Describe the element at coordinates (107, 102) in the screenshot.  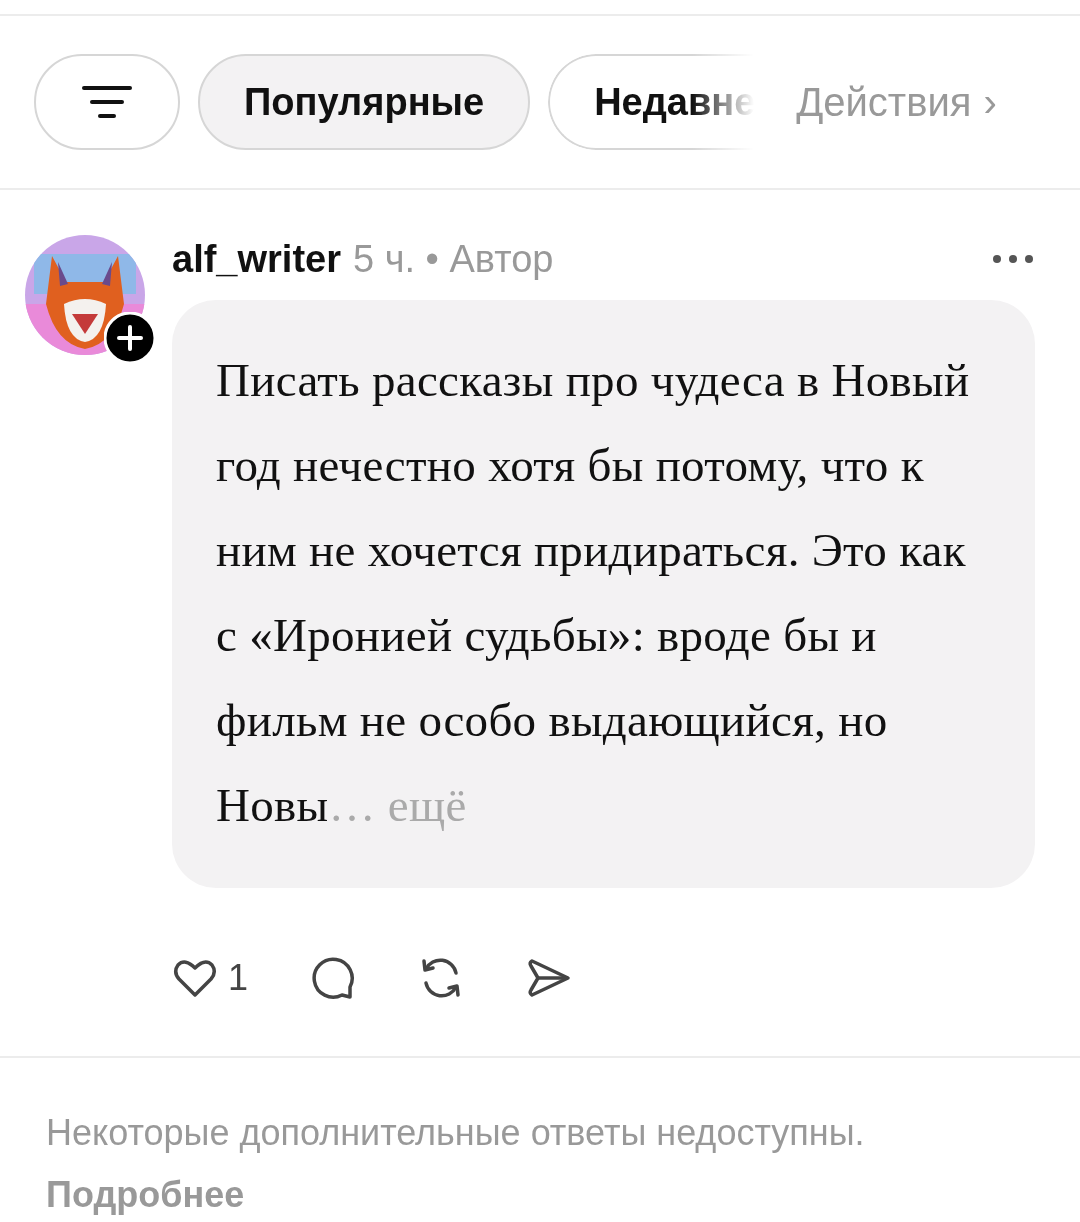
I see `filter-icon` at that location.